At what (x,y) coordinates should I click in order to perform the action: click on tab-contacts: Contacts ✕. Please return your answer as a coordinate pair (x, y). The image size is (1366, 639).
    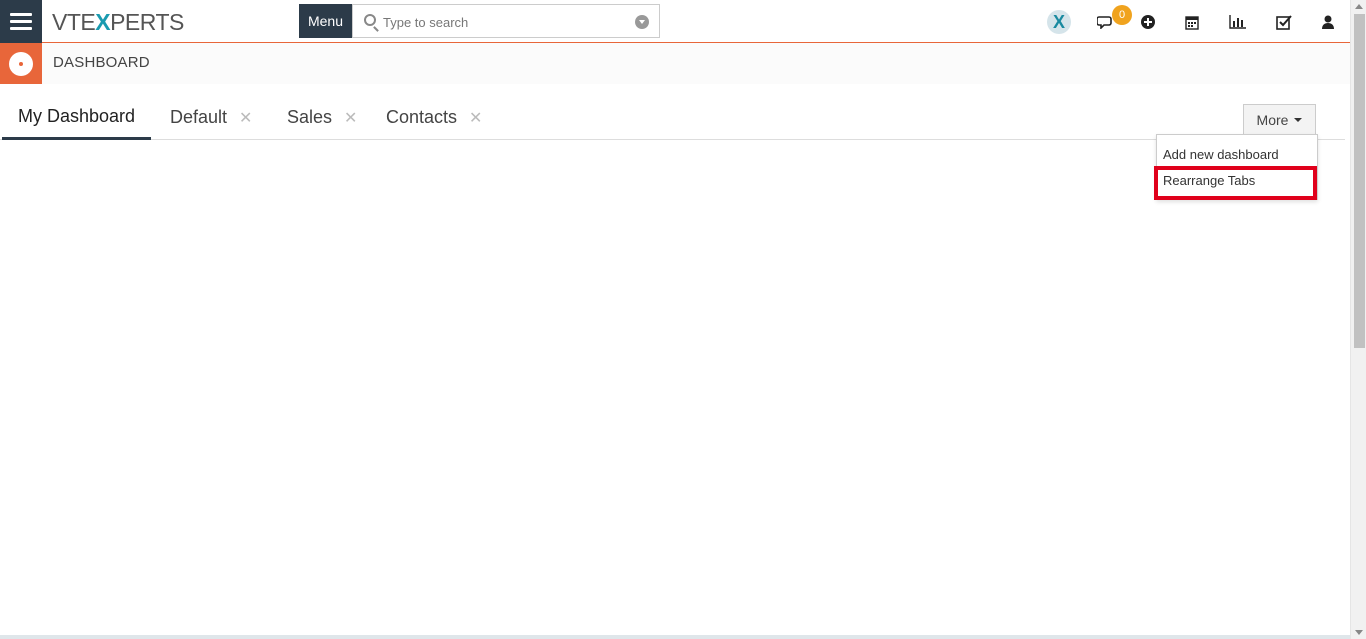
    Looking at the image, I should click on (434, 117).